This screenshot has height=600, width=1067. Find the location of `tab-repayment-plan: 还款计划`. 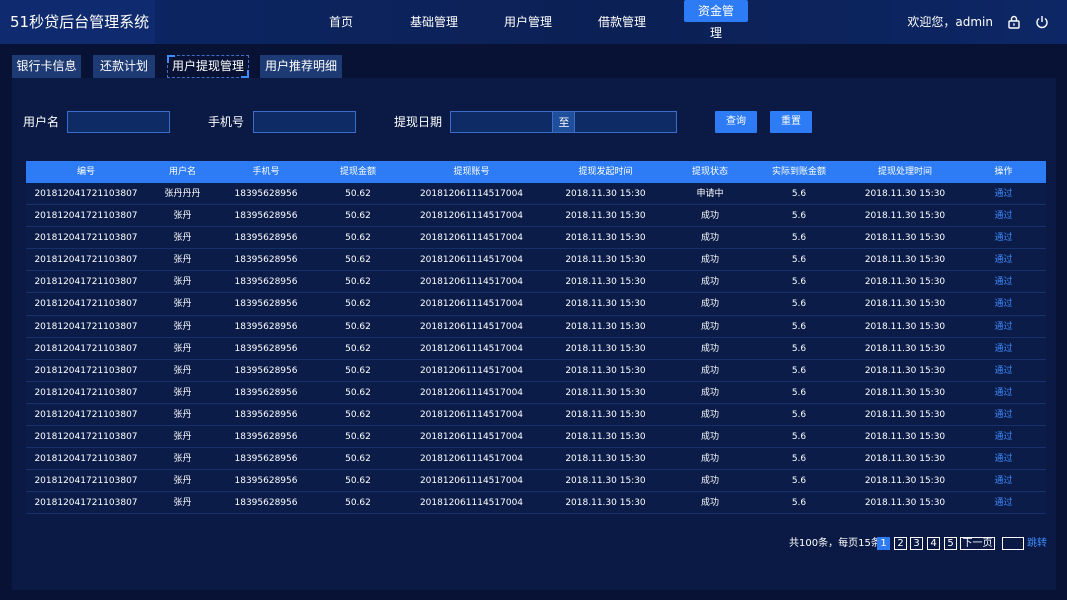

tab-repayment-plan: 还款计划 is located at coordinates (124, 66).